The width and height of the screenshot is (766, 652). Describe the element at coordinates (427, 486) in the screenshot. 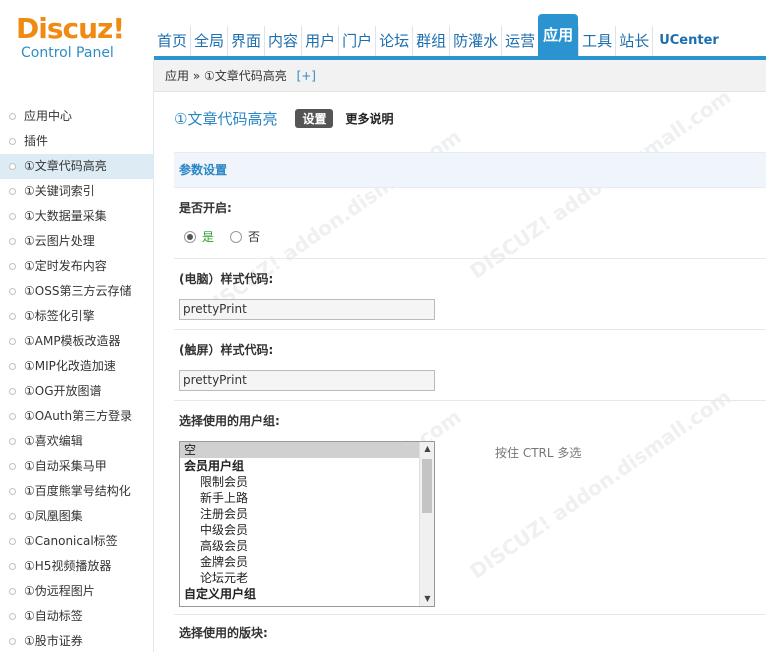

I see `scroll-thumb` at that location.